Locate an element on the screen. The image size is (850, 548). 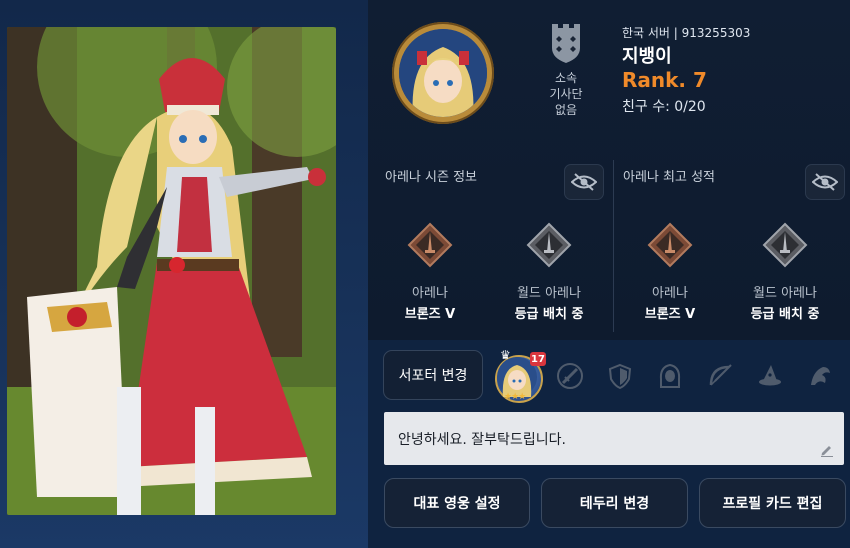
profile-message-text: 안녕하세요. 잘부탁드립니다. is located at coordinates (482, 440).